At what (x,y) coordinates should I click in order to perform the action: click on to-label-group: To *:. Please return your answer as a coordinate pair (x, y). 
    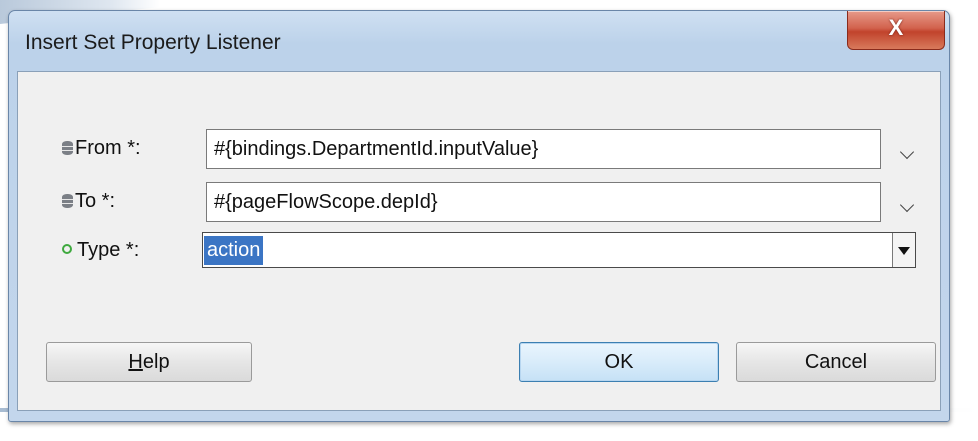
    Looking at the image, I should click on (88, 201).